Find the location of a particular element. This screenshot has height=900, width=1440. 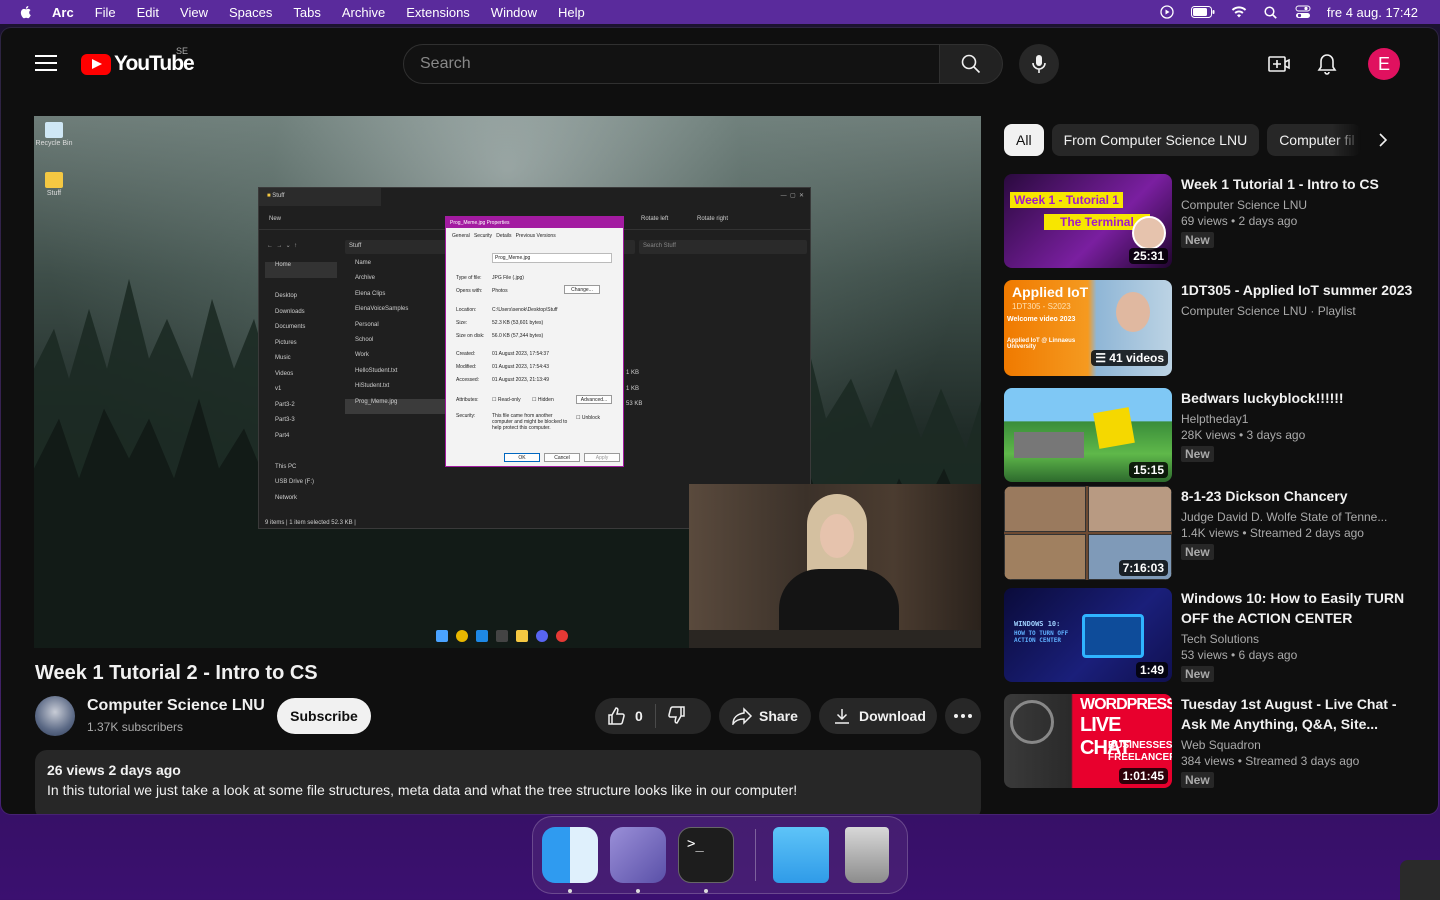

menu-window: Window is located at coordinates (514, 12).